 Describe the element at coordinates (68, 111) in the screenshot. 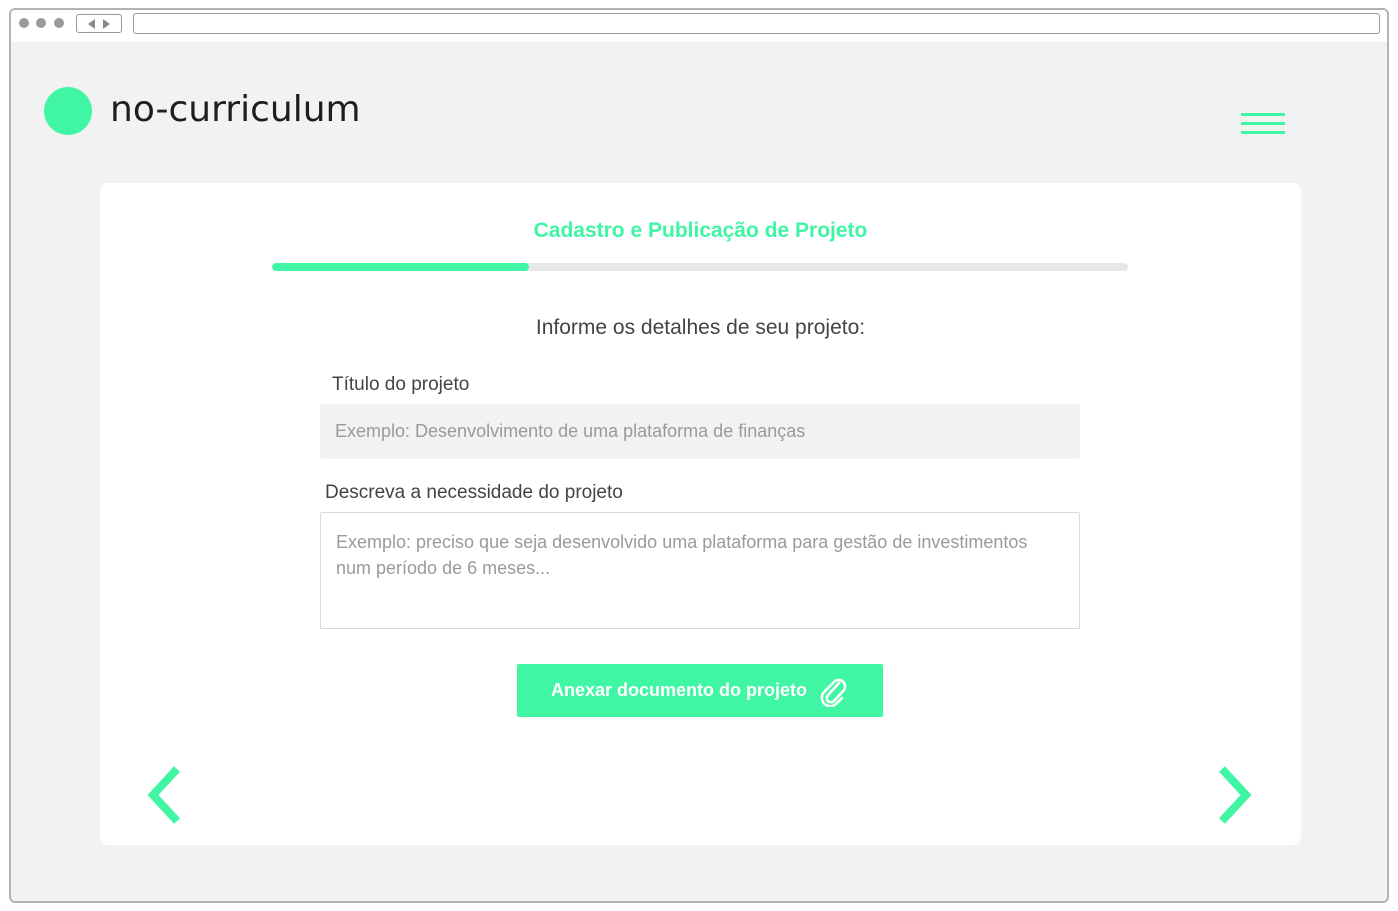

I see `logo-circle-icon` at that location.